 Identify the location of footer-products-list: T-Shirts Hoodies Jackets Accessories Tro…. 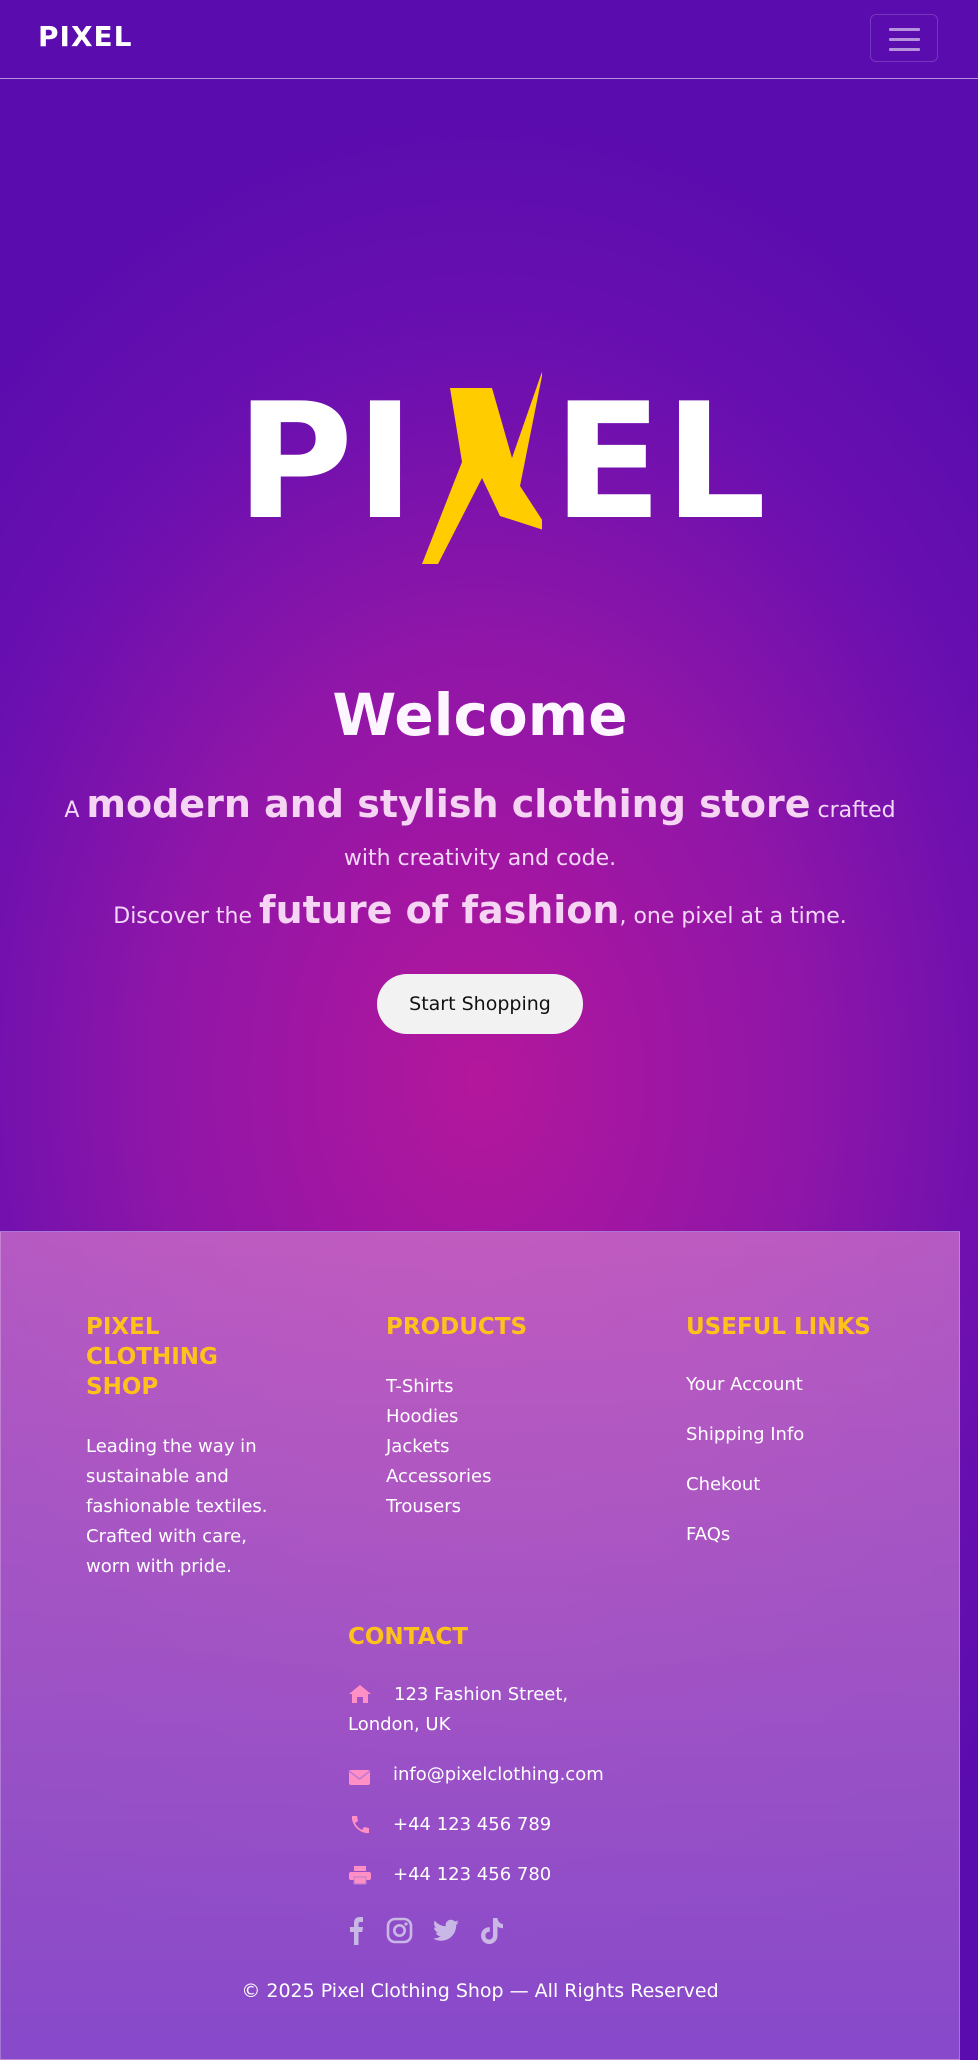
(439, 1447).